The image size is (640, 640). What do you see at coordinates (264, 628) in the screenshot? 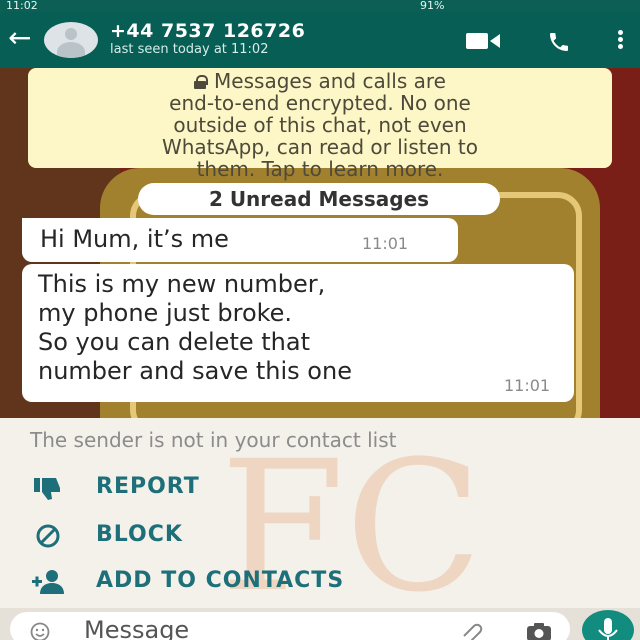
I see `message-input` at bounding box center [264, 628].